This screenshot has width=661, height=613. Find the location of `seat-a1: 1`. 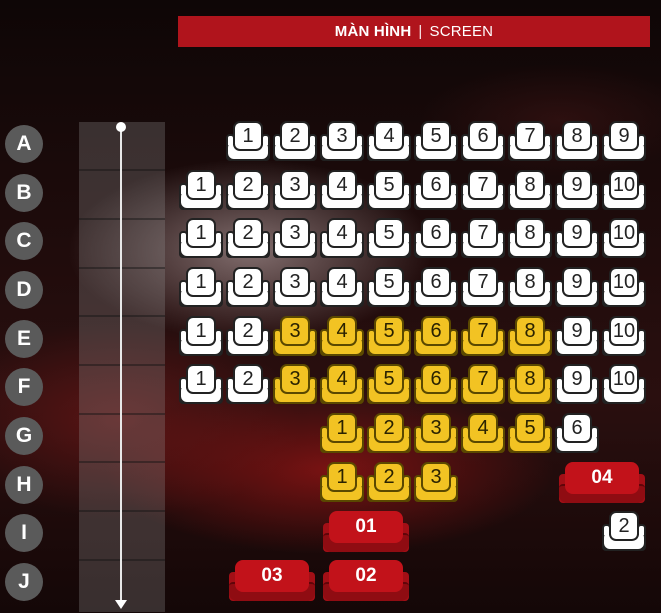

seat-a1: 1 is located at coordinates (248, 142).